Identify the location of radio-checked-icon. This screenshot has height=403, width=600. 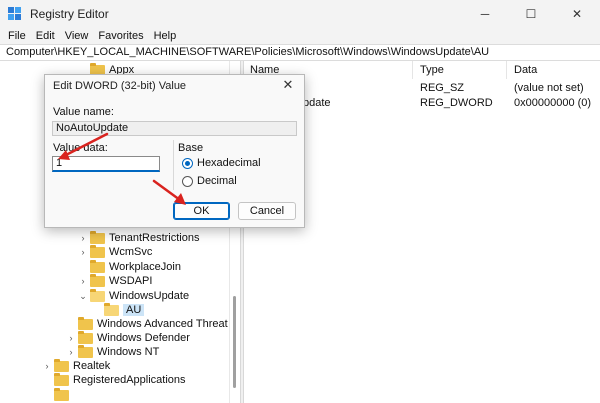
(187, 163).